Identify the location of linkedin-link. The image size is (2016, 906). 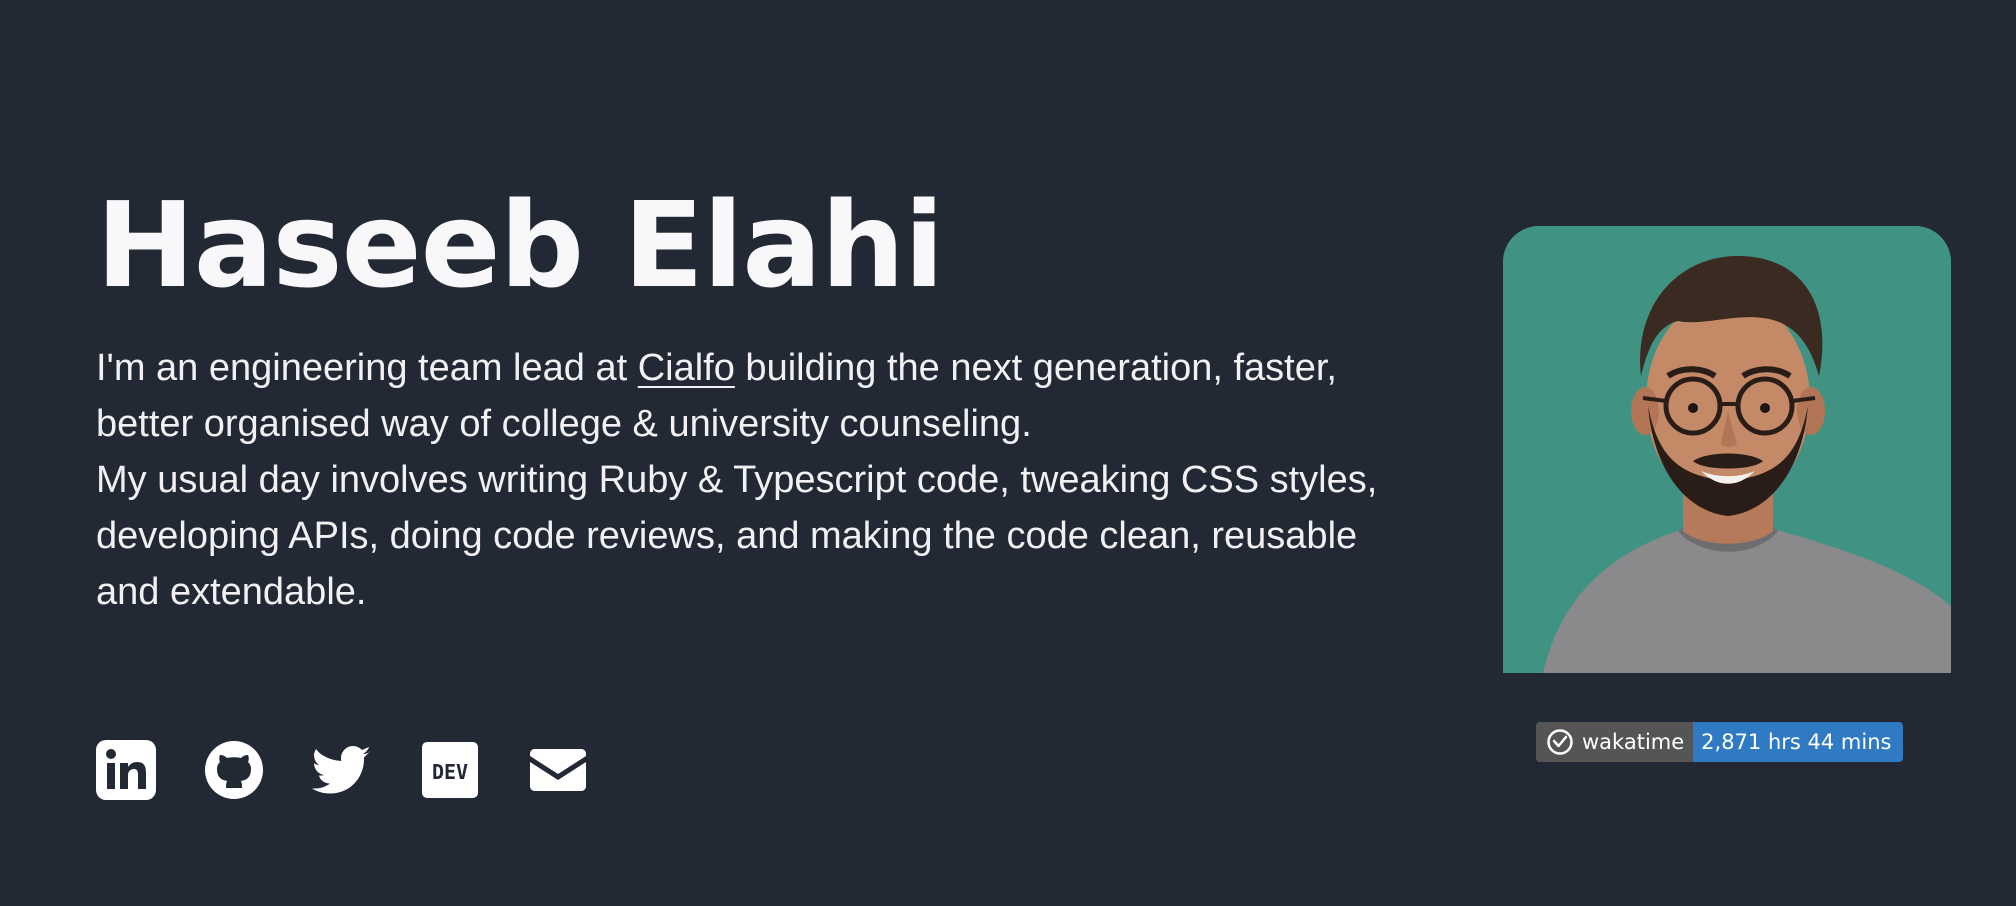
(126, 770).